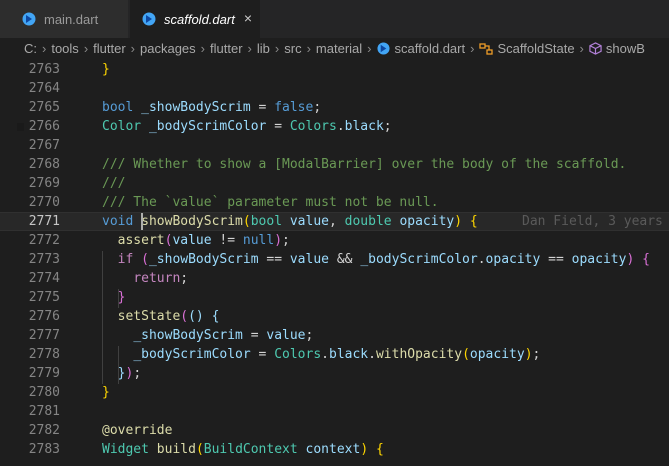 The width and height of the screenshot is (669, 466). What do you see at coordinates (44, 411) in the screenshot?
I see `line-number: 2781` at bounding box center [44, 411].